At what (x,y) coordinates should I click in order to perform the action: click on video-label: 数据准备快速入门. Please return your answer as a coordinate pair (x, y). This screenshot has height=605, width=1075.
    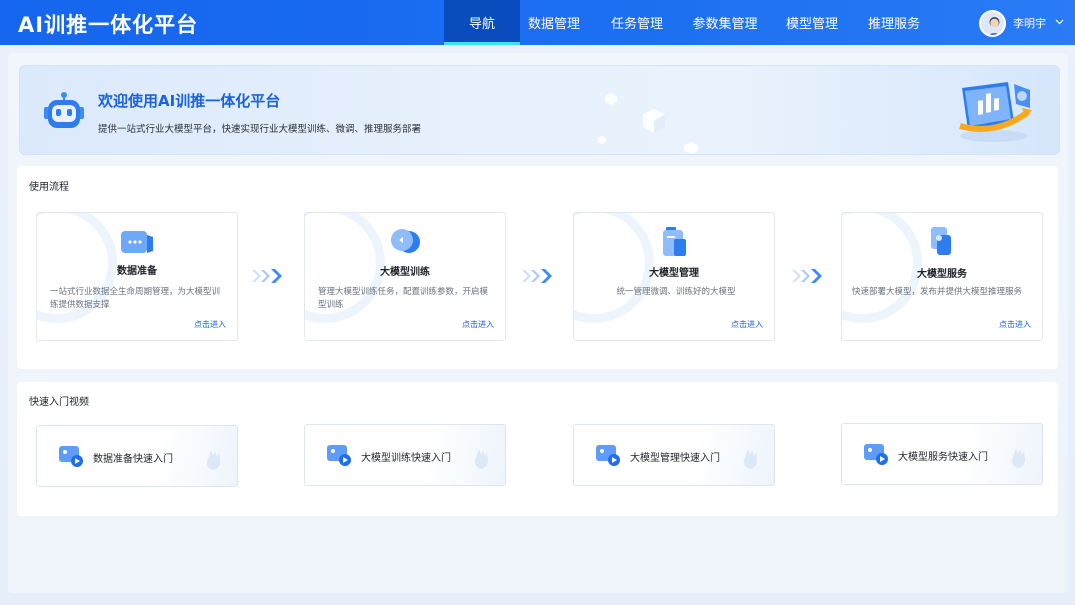
    Looking at the image, I should click on (133, 459).